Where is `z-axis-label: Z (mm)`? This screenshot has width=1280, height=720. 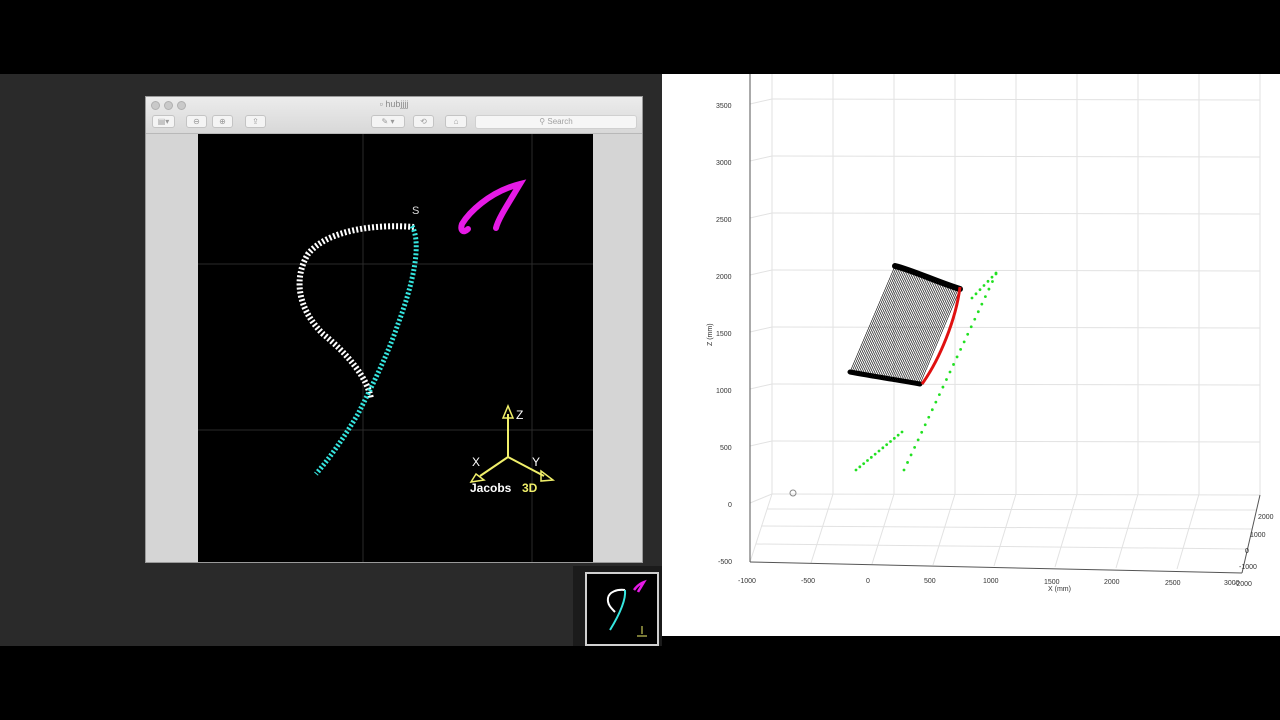
z-axis-label: Z (mm) is located at coordinates (710, 334).